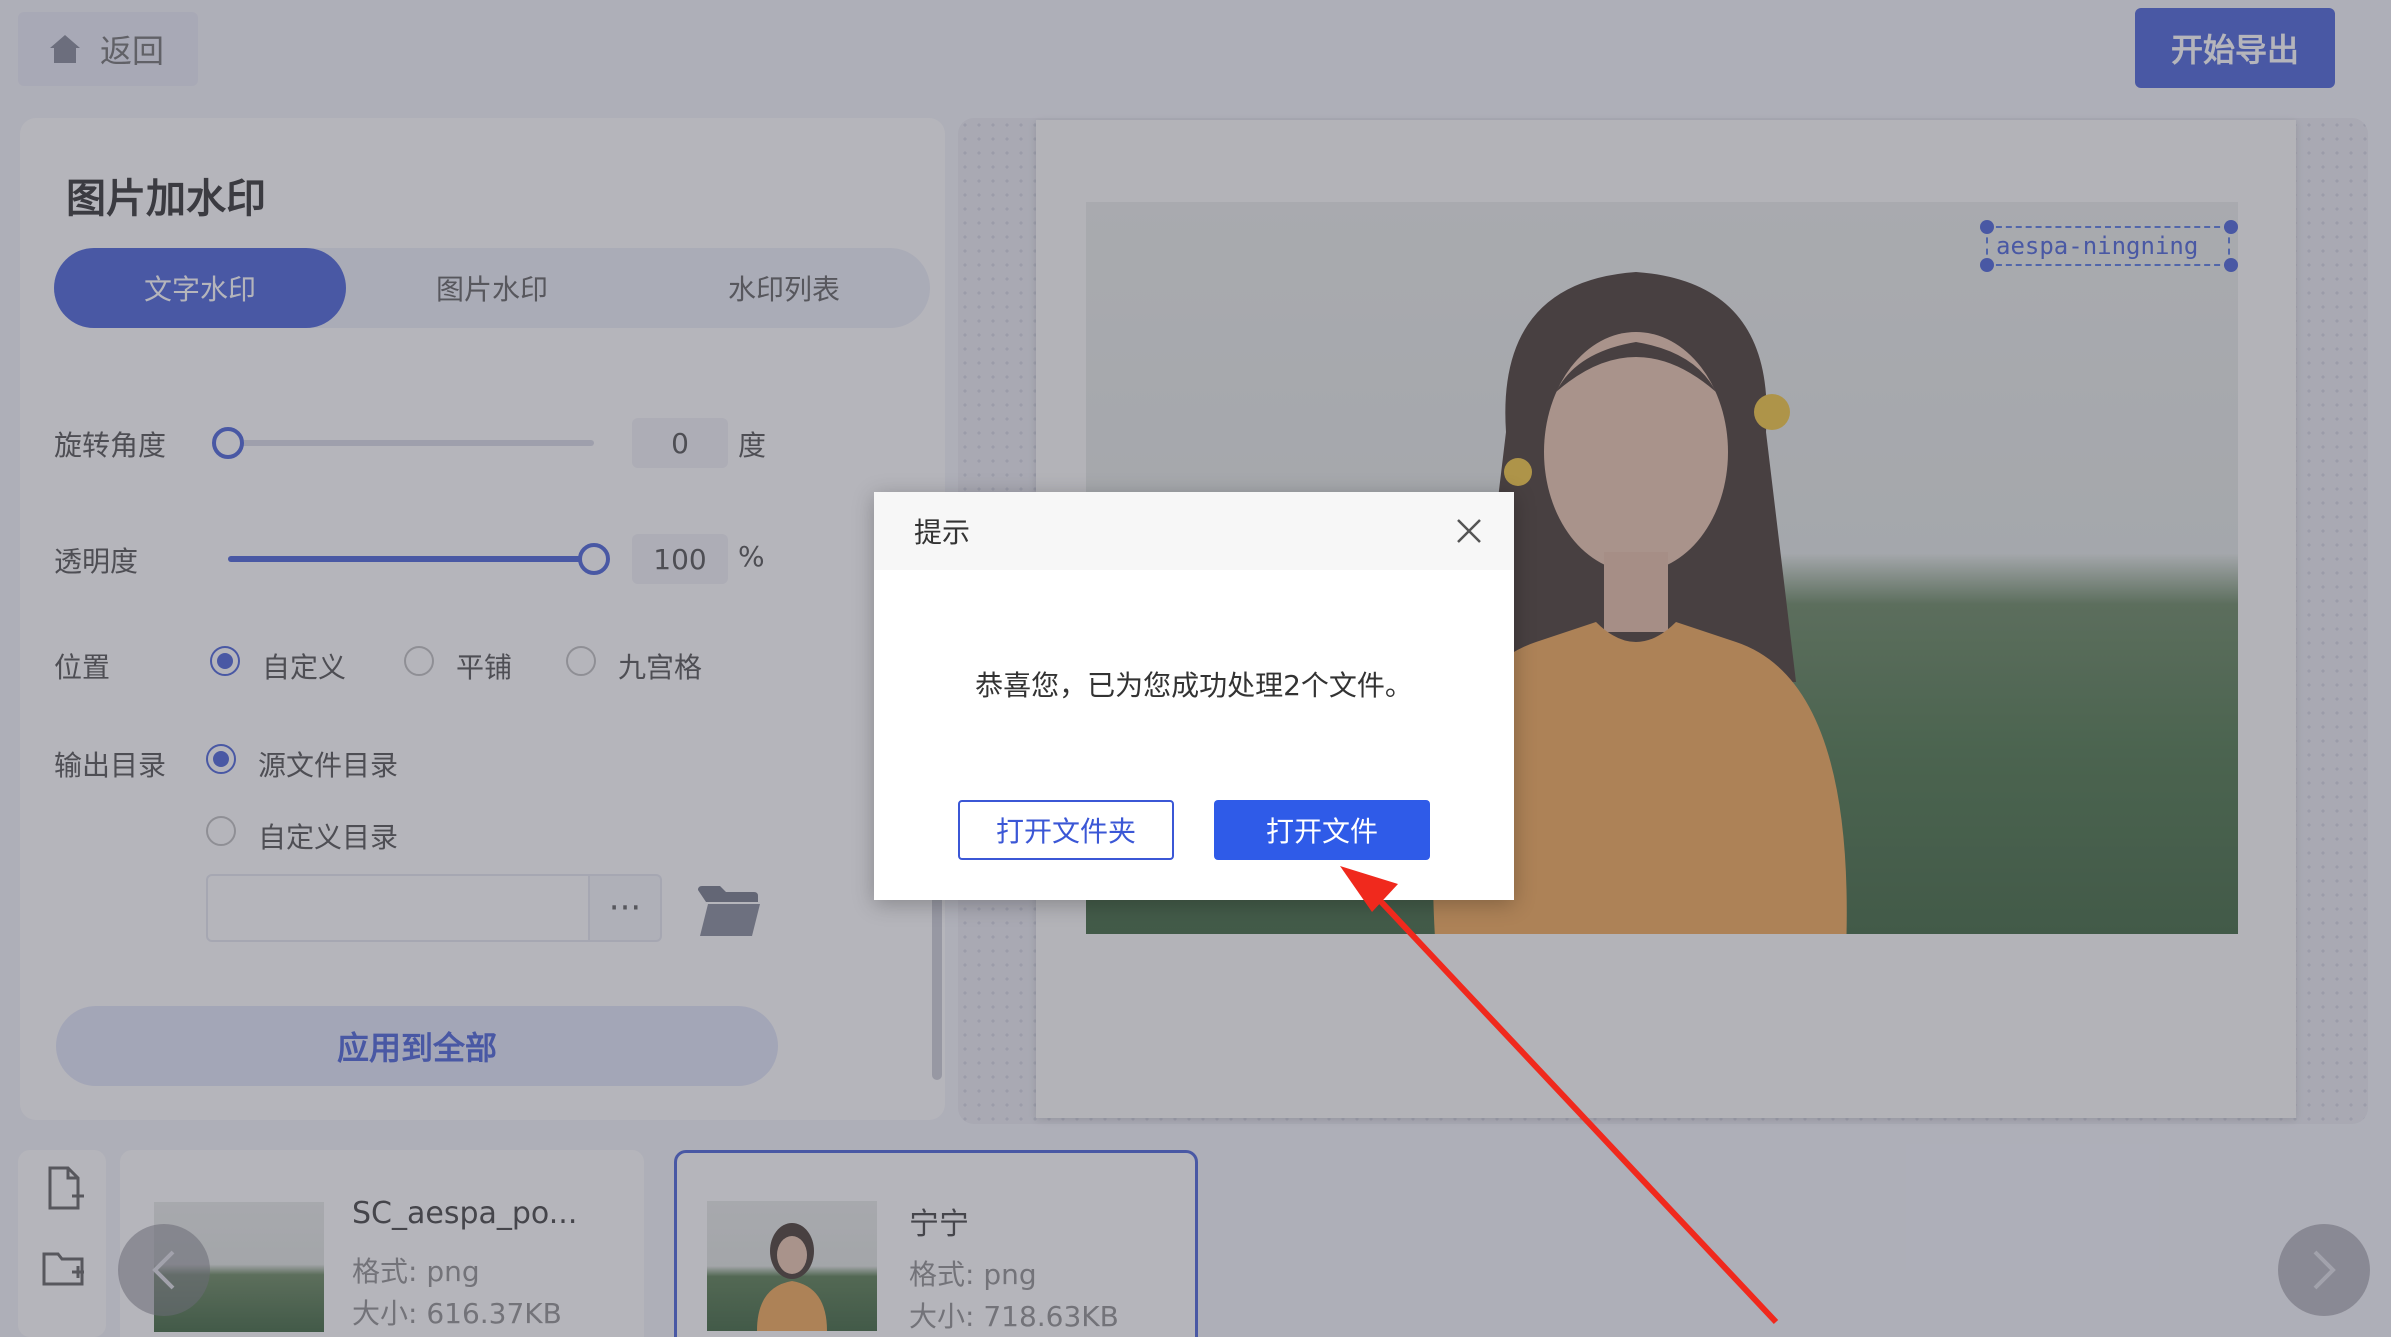  I want to click on open-file-button: 打开文件, so click(1322, 830).